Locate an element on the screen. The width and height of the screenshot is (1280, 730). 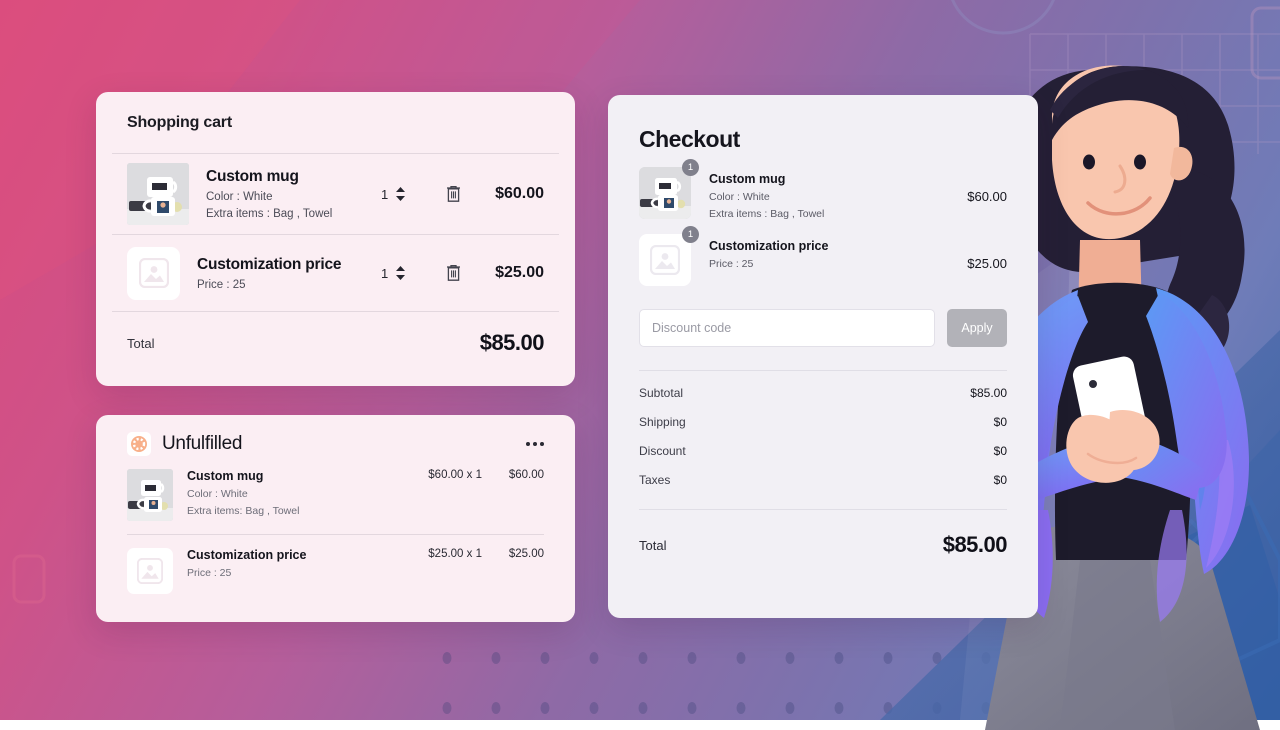
cart-total-value: $85.00 is located at coordinates (512, 342).